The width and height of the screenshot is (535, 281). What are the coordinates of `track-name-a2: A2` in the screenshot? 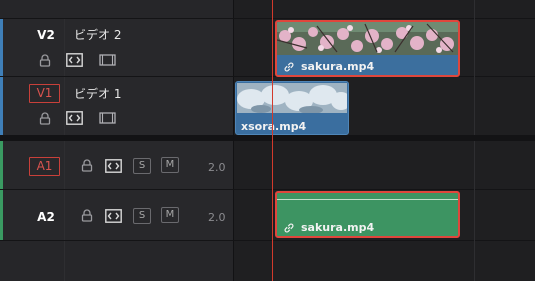 It's located at (46, 217).